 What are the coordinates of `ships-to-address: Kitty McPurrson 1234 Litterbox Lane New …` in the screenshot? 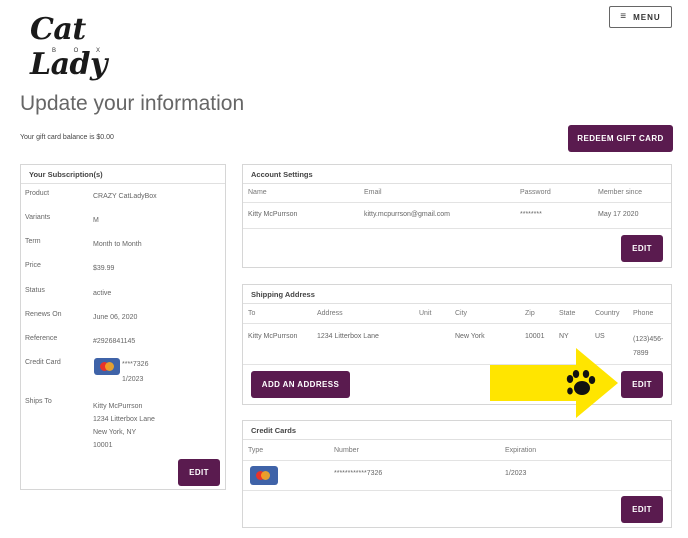 It's located at (124, 426).